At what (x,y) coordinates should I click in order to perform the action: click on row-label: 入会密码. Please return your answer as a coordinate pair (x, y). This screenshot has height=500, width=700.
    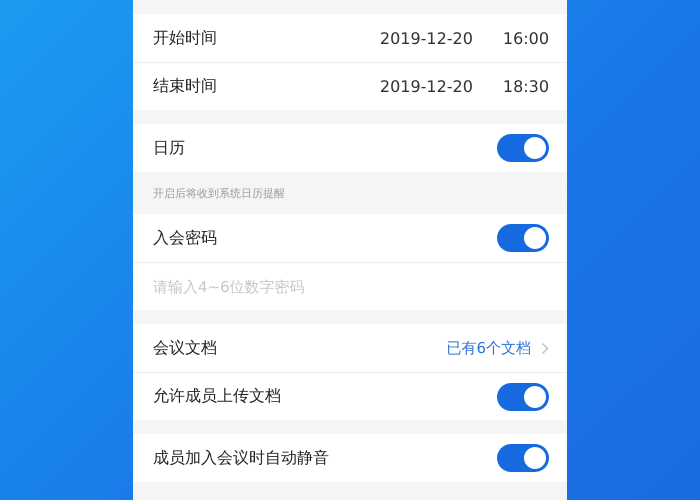
    Looking at the image, I should click on (185, 238).